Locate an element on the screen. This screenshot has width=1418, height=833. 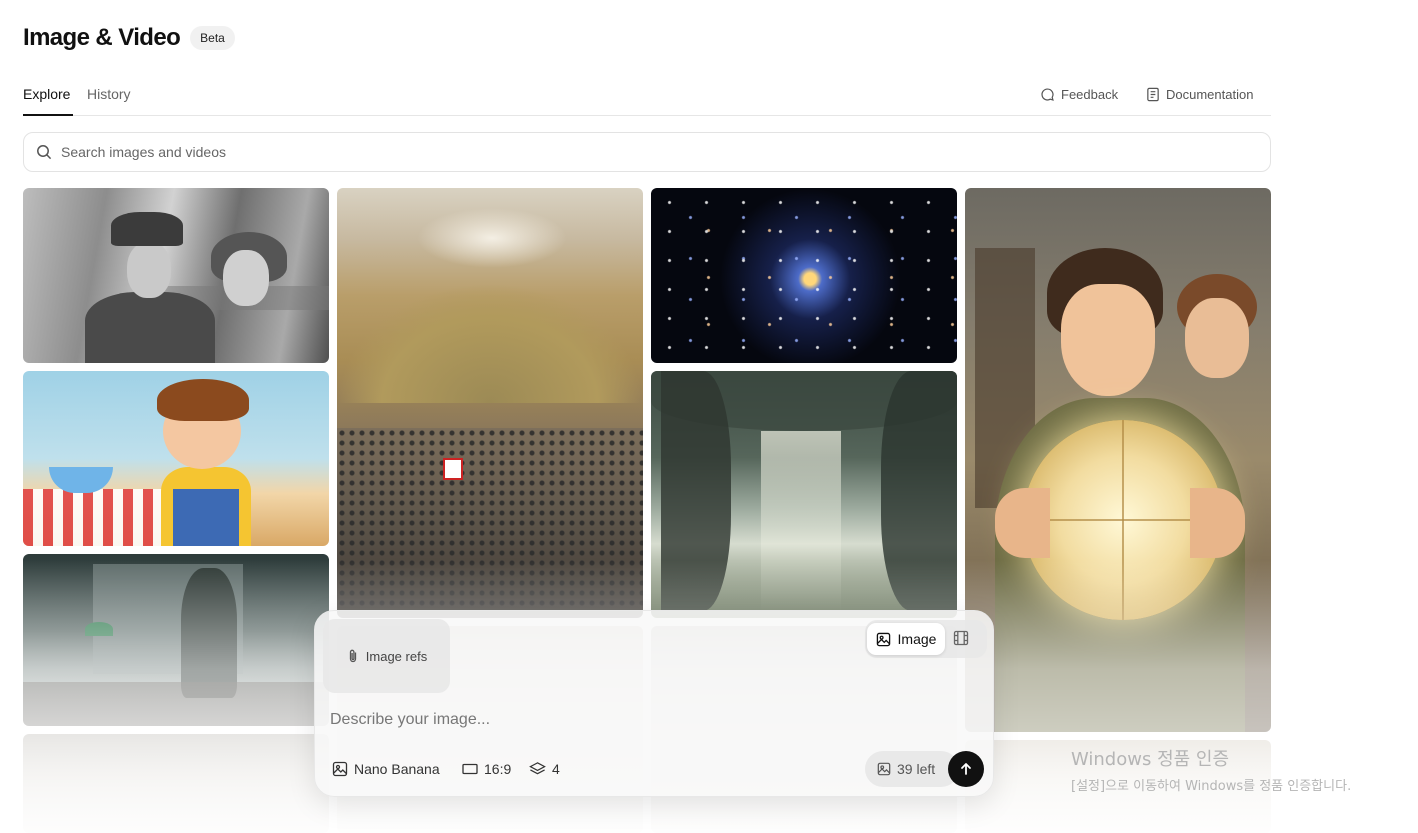
image-refs-button: Image refs is located at coordinates (386, 656).